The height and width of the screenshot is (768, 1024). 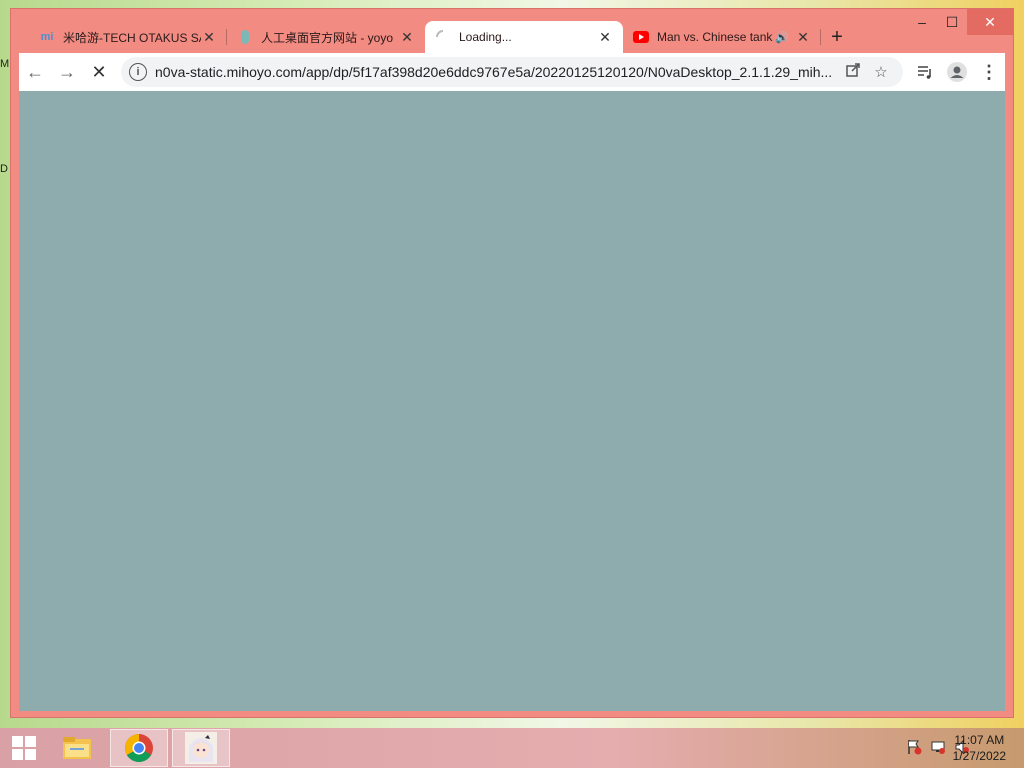 I want to click on stop-loading-button: ✕, so click(x=99, y=72).